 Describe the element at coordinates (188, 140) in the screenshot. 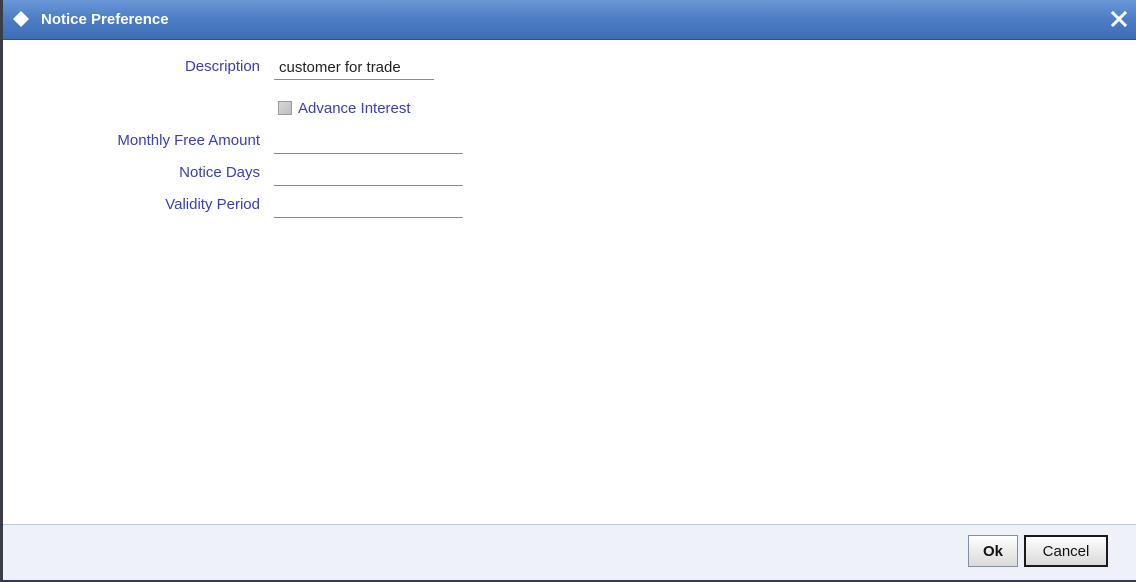

I see `monthly-free-amount-label: Monthly Free Amount` at that location.